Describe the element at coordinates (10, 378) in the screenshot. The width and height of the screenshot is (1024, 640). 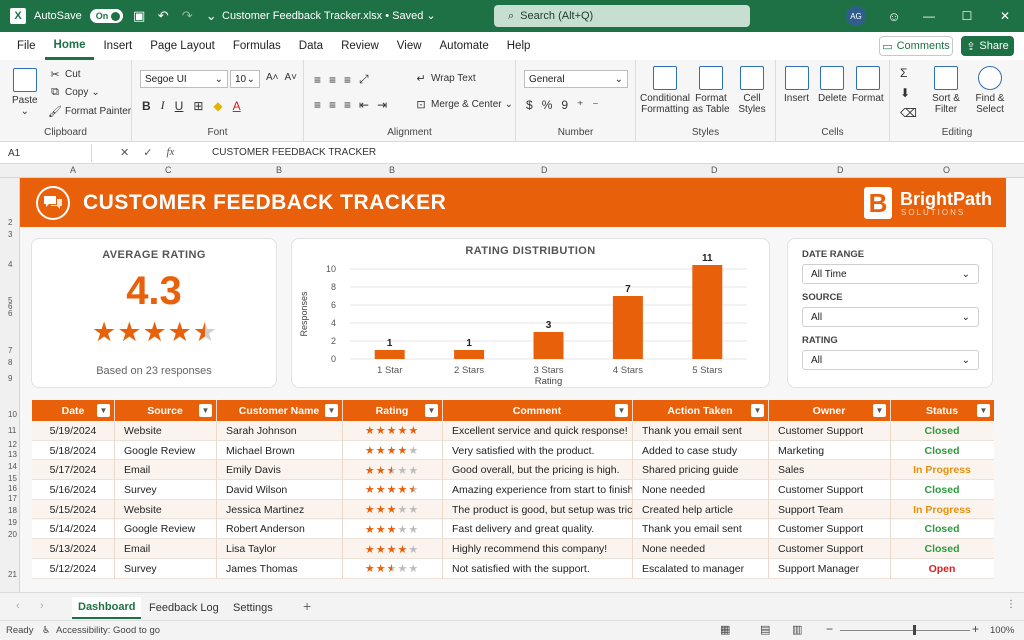
I see `row-header: 9` at that location.